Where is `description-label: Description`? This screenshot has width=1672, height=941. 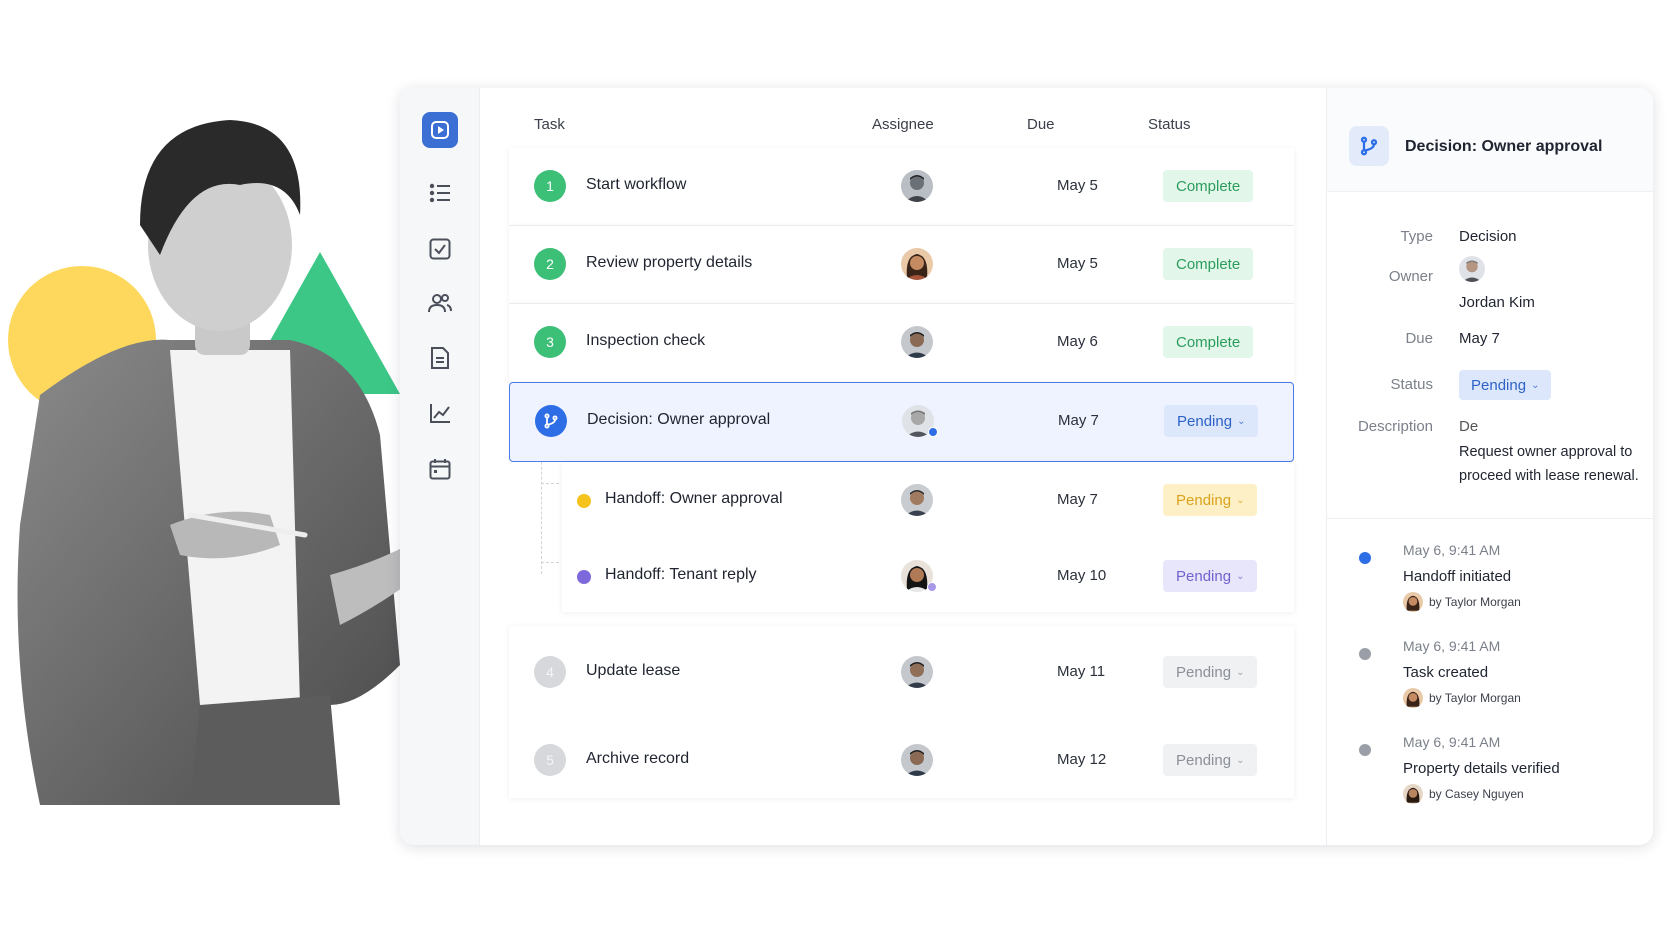
description-label: Description is located at coordinates (1395, 426).